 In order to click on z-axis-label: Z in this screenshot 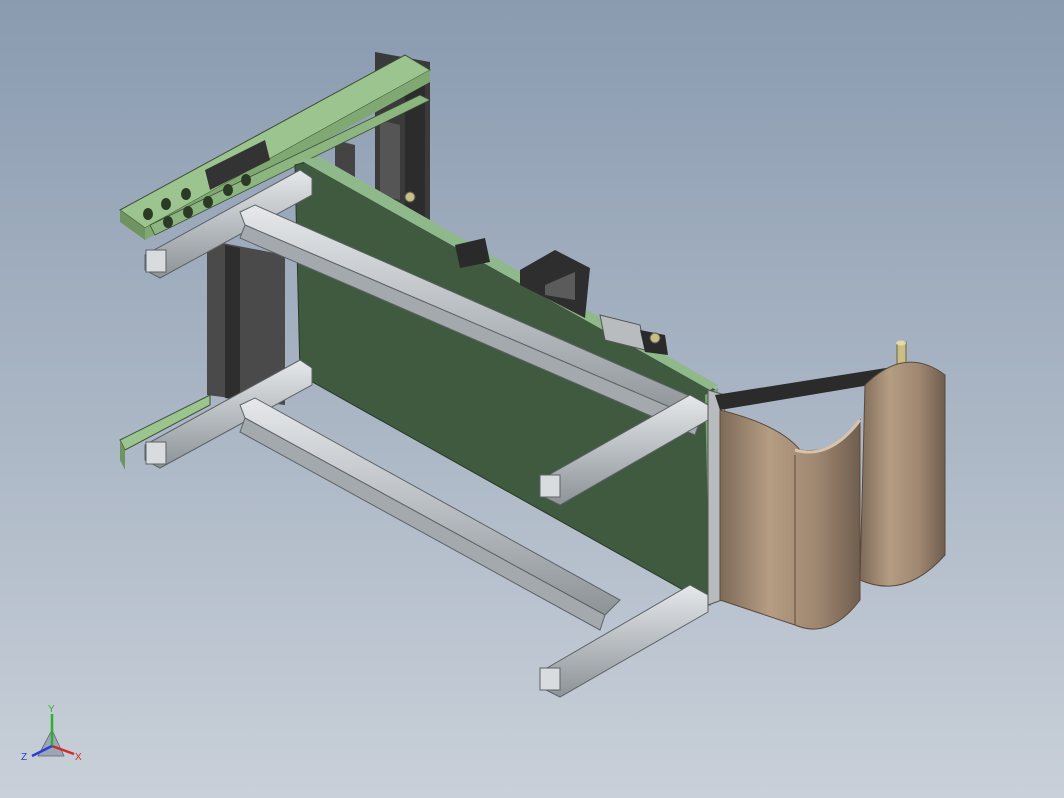, I will do `click(24, 757)`.